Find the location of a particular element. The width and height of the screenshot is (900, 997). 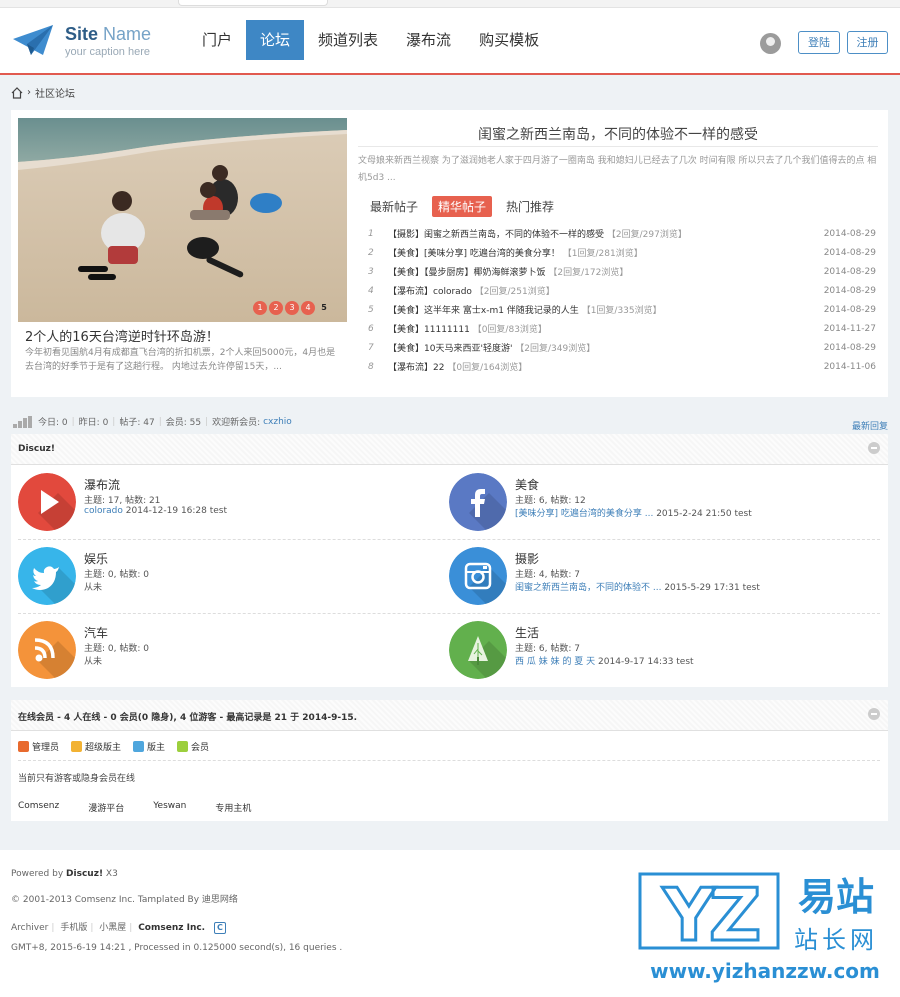

slide-dot-5: 5 is located at coordinates (324, 308).